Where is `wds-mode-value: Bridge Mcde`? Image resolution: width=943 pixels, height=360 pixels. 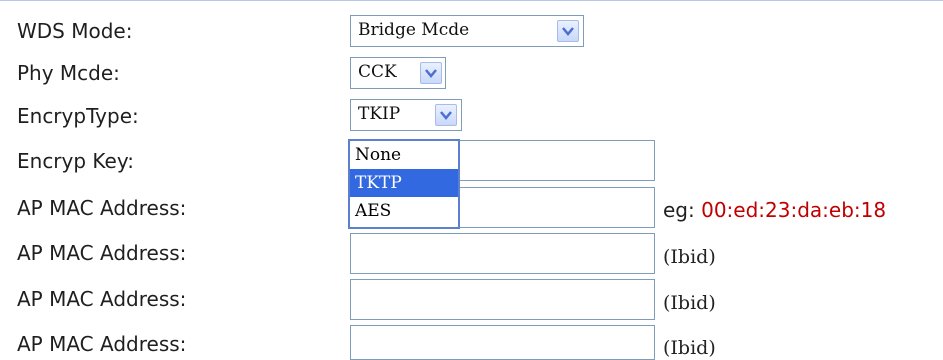 wds-mode-value: Bridge Mcde is located at coordinates (414, 30).